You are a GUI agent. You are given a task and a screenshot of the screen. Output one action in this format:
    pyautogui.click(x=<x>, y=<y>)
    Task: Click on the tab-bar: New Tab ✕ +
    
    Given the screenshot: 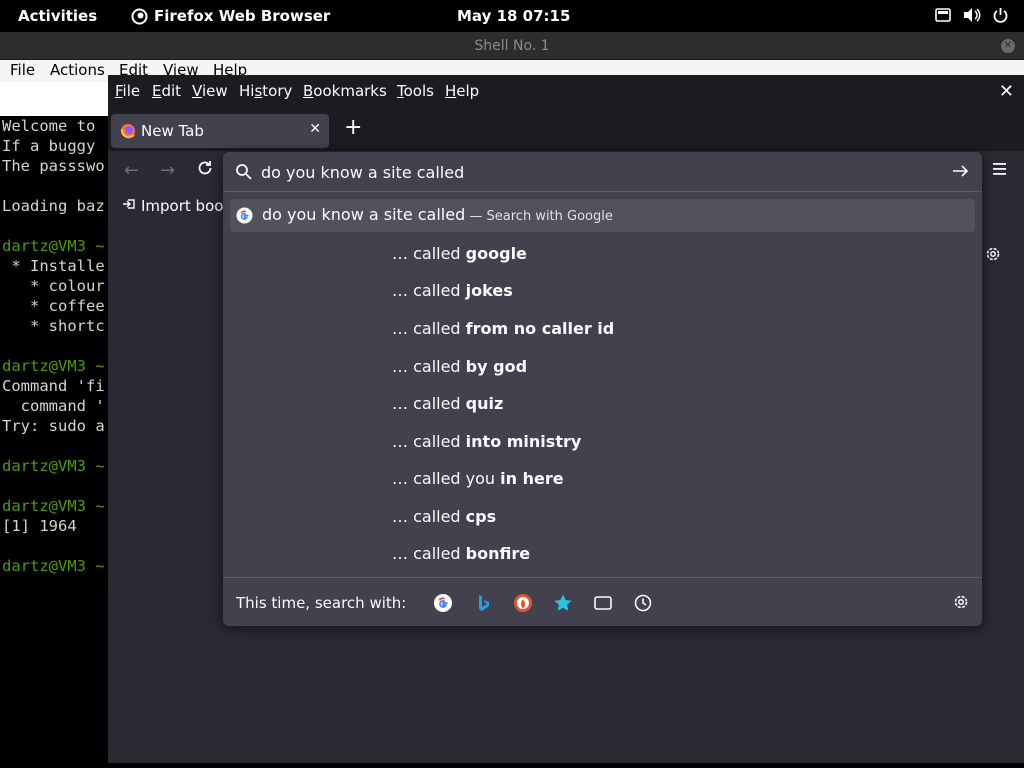 What is the action you would take?
    pyautogui.click(x=566, y=129)
    